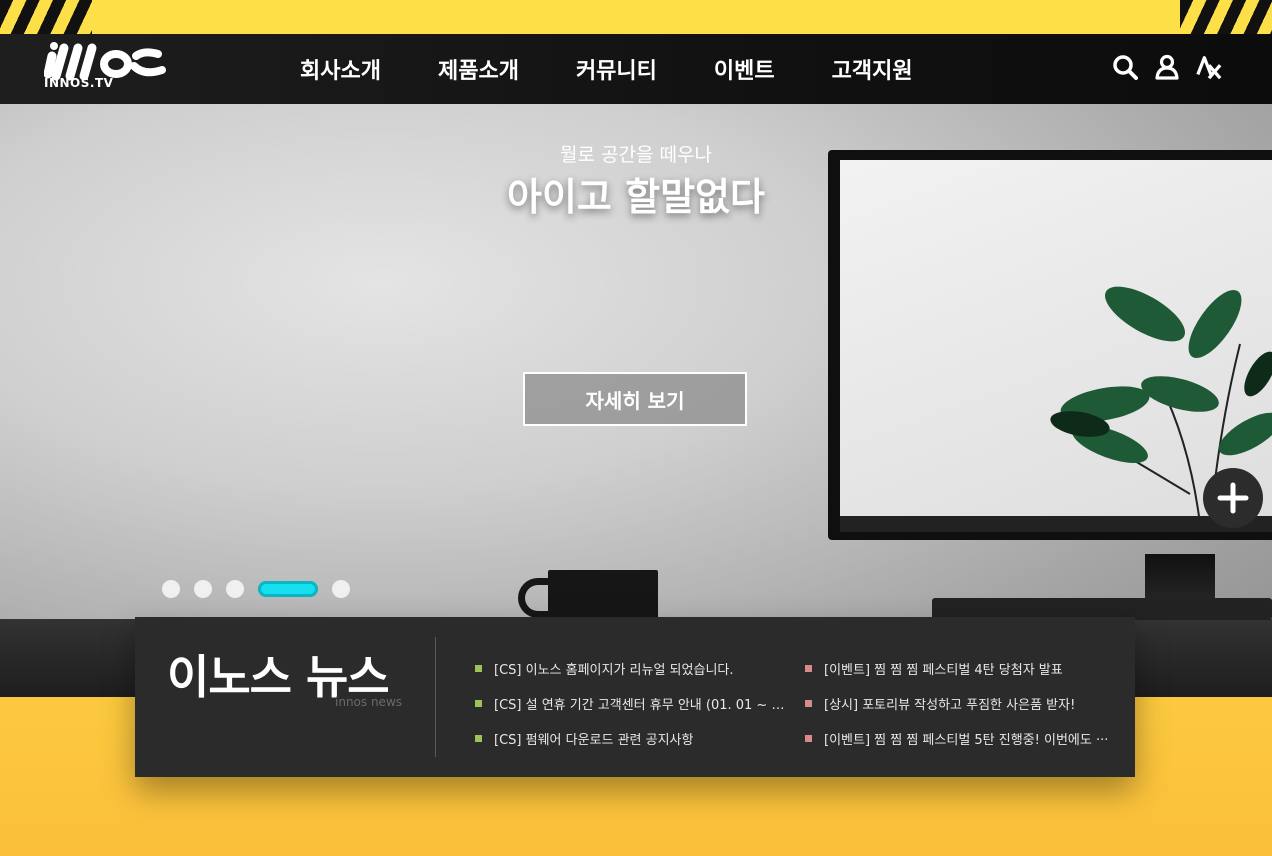 The width and height of the screenshot is (1272, 856). I want to click on main-nav: 회사소개 제품소개 커뮤니티 이벤트 고객지원, so click(635, 69).